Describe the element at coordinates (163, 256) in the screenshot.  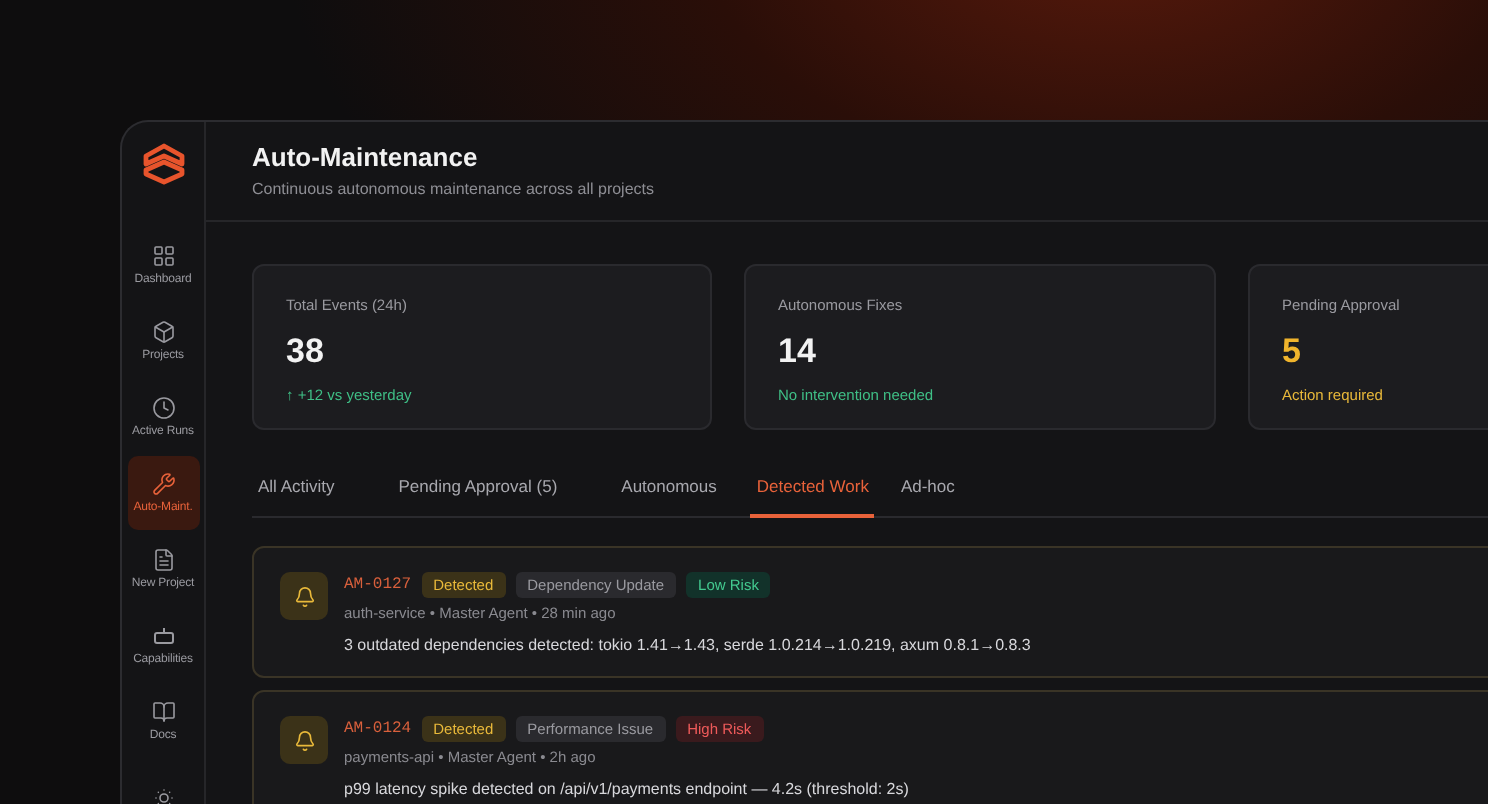
I see `grid-icon` at that location.